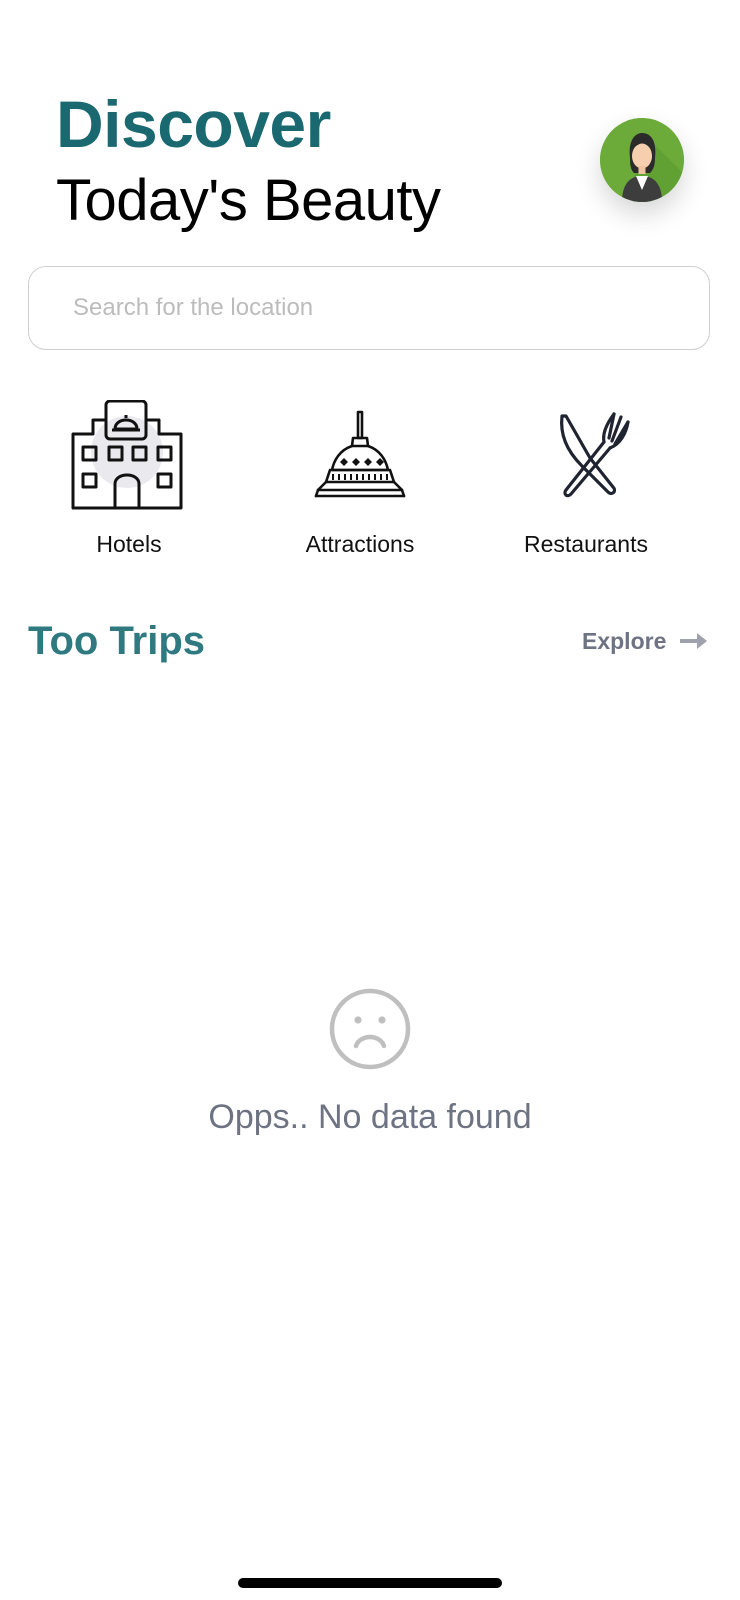 This screenshot has width=740, height=1600. What do you see at coordinates (373, 307) in the screenshot?
I see `search-input` at bounding box center [373, 307].